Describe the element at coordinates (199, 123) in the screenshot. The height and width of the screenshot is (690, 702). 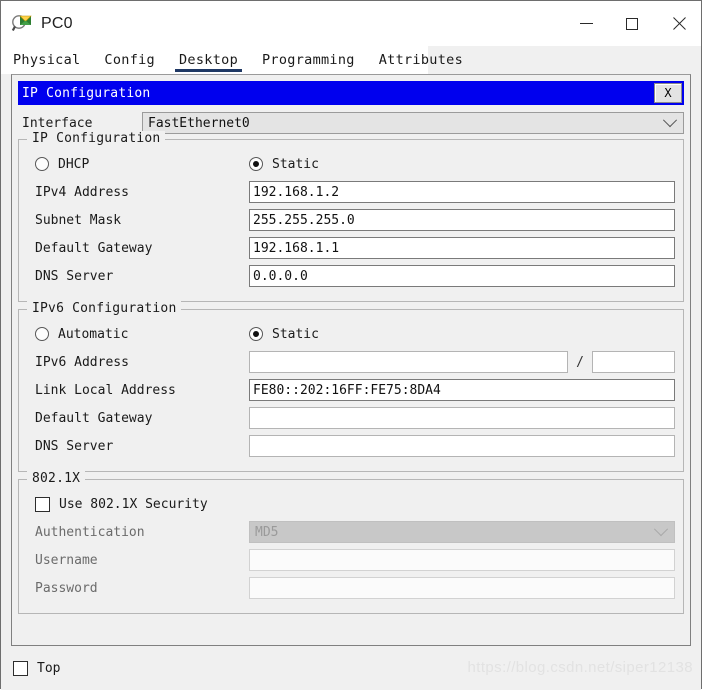
I see `interface-value: FastEthernet0` at that location.